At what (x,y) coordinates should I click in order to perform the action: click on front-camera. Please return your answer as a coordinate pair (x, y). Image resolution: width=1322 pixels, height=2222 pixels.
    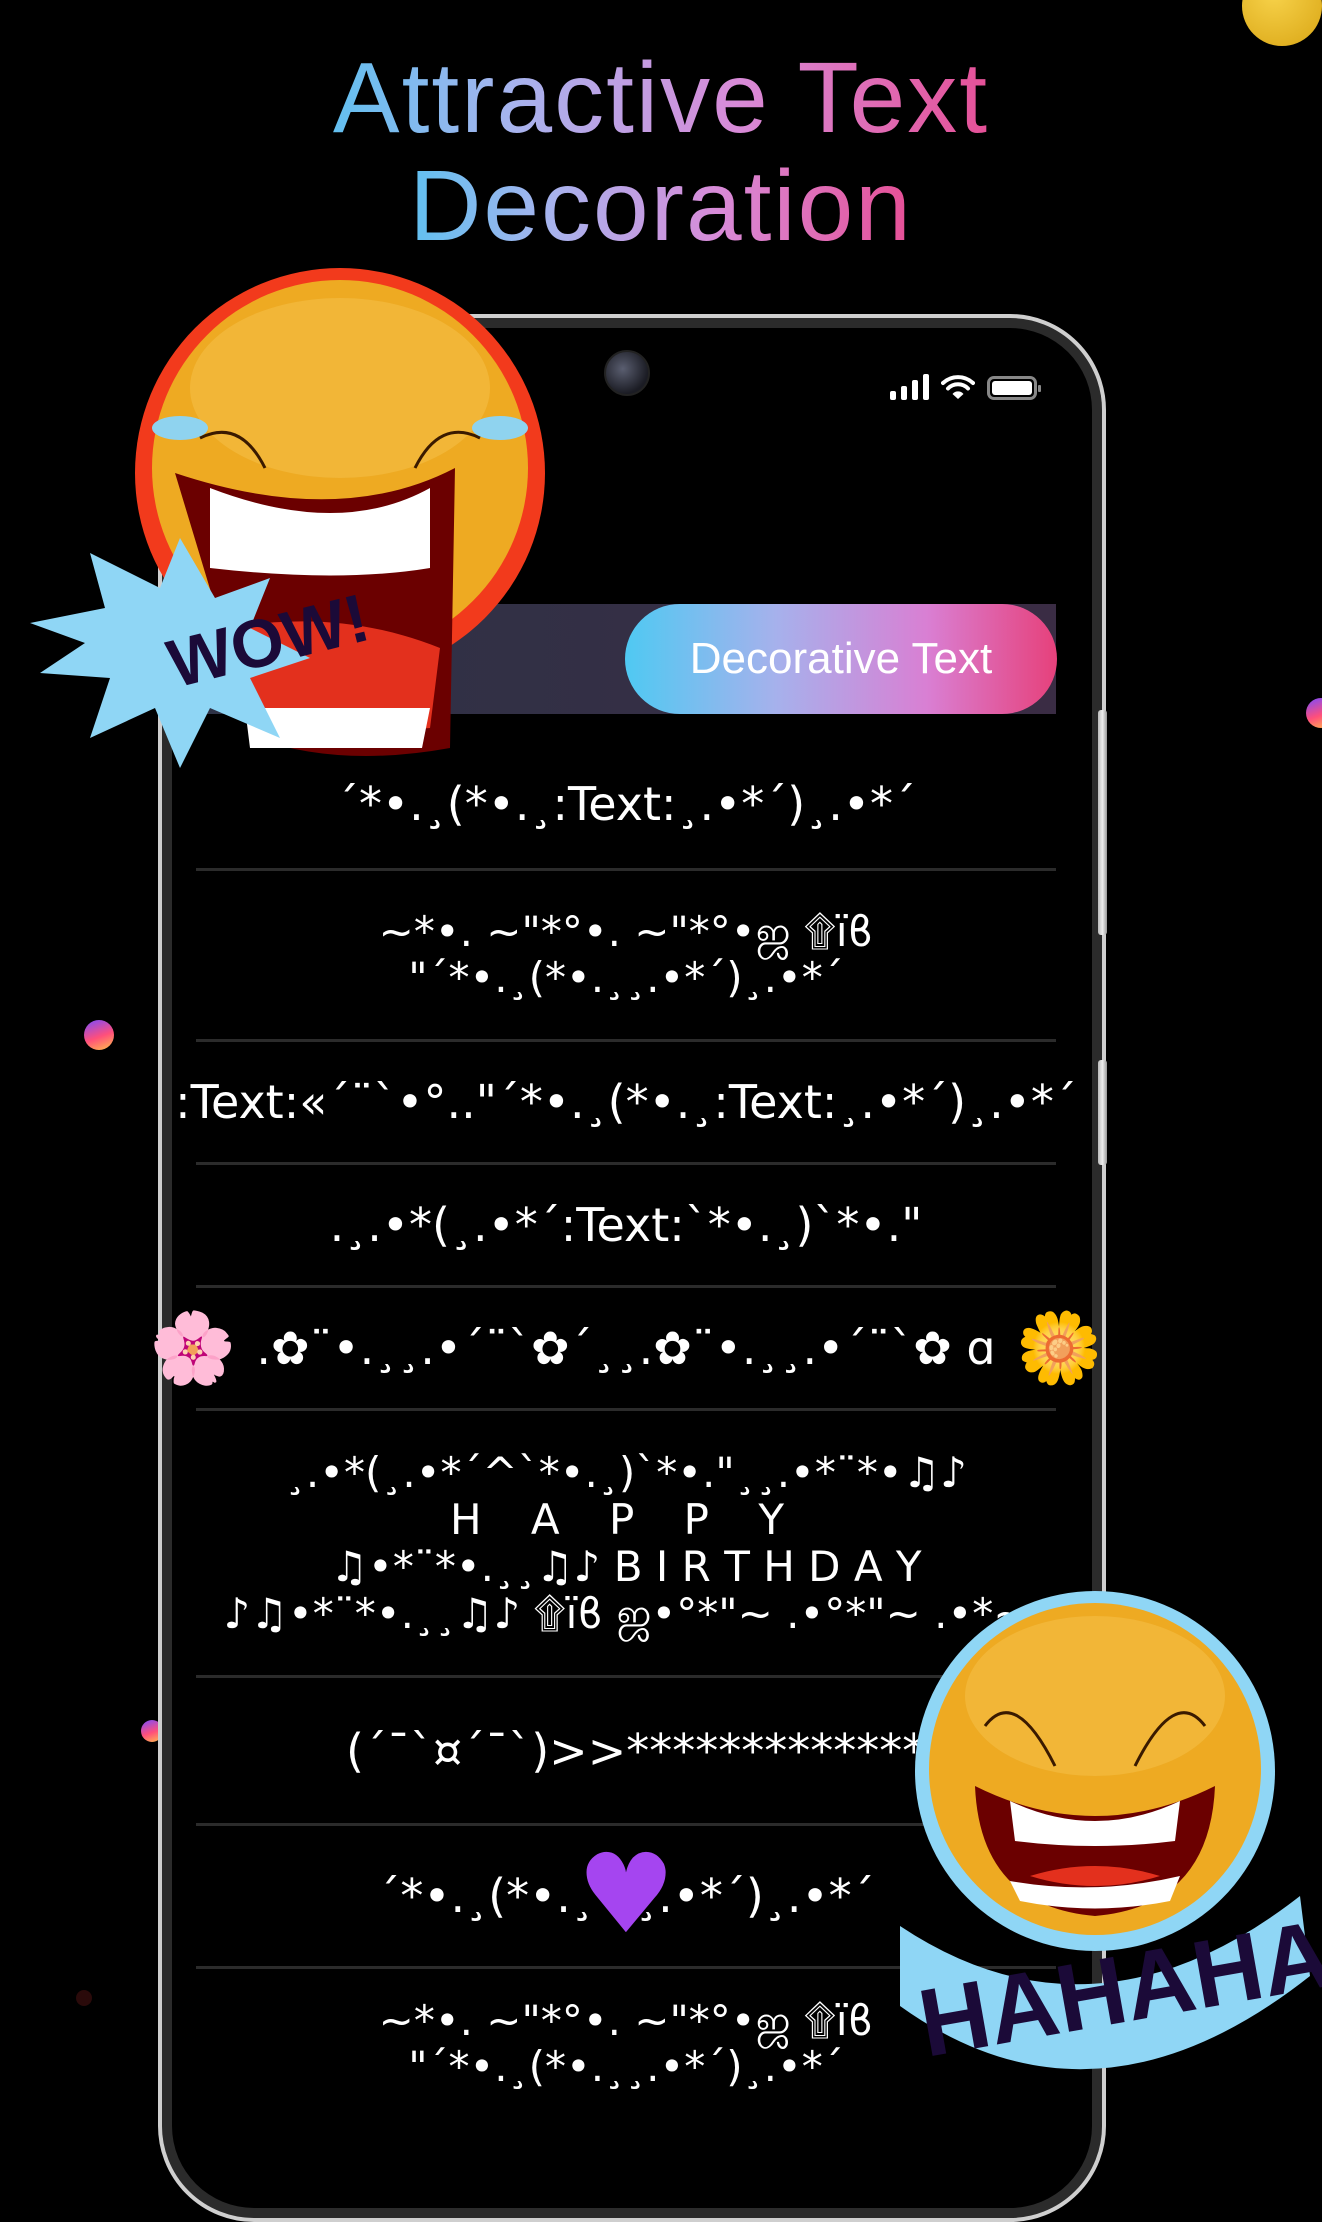
    Looking at the image, I should click on (627, 373).